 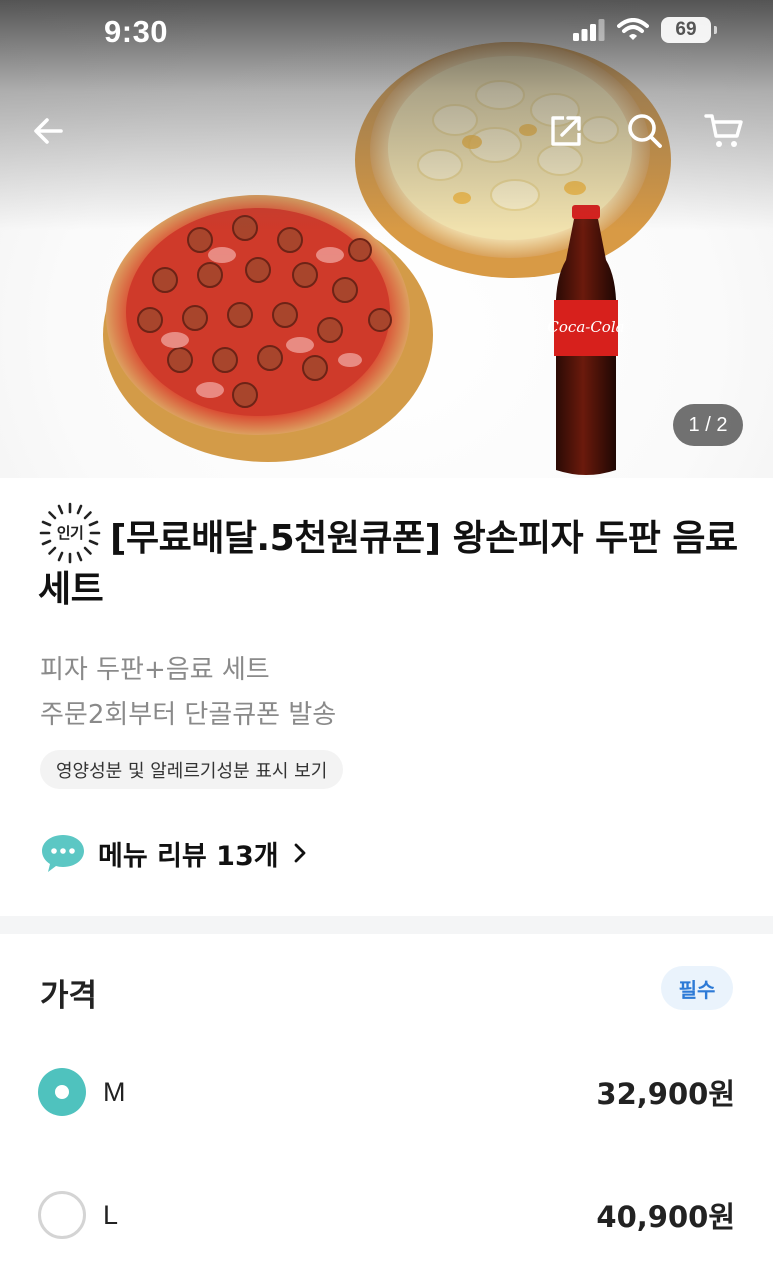 What do you see at coordinates (633, 29) in the screenshot?
I see `wifi-icon` at bounding box center [633, 29].